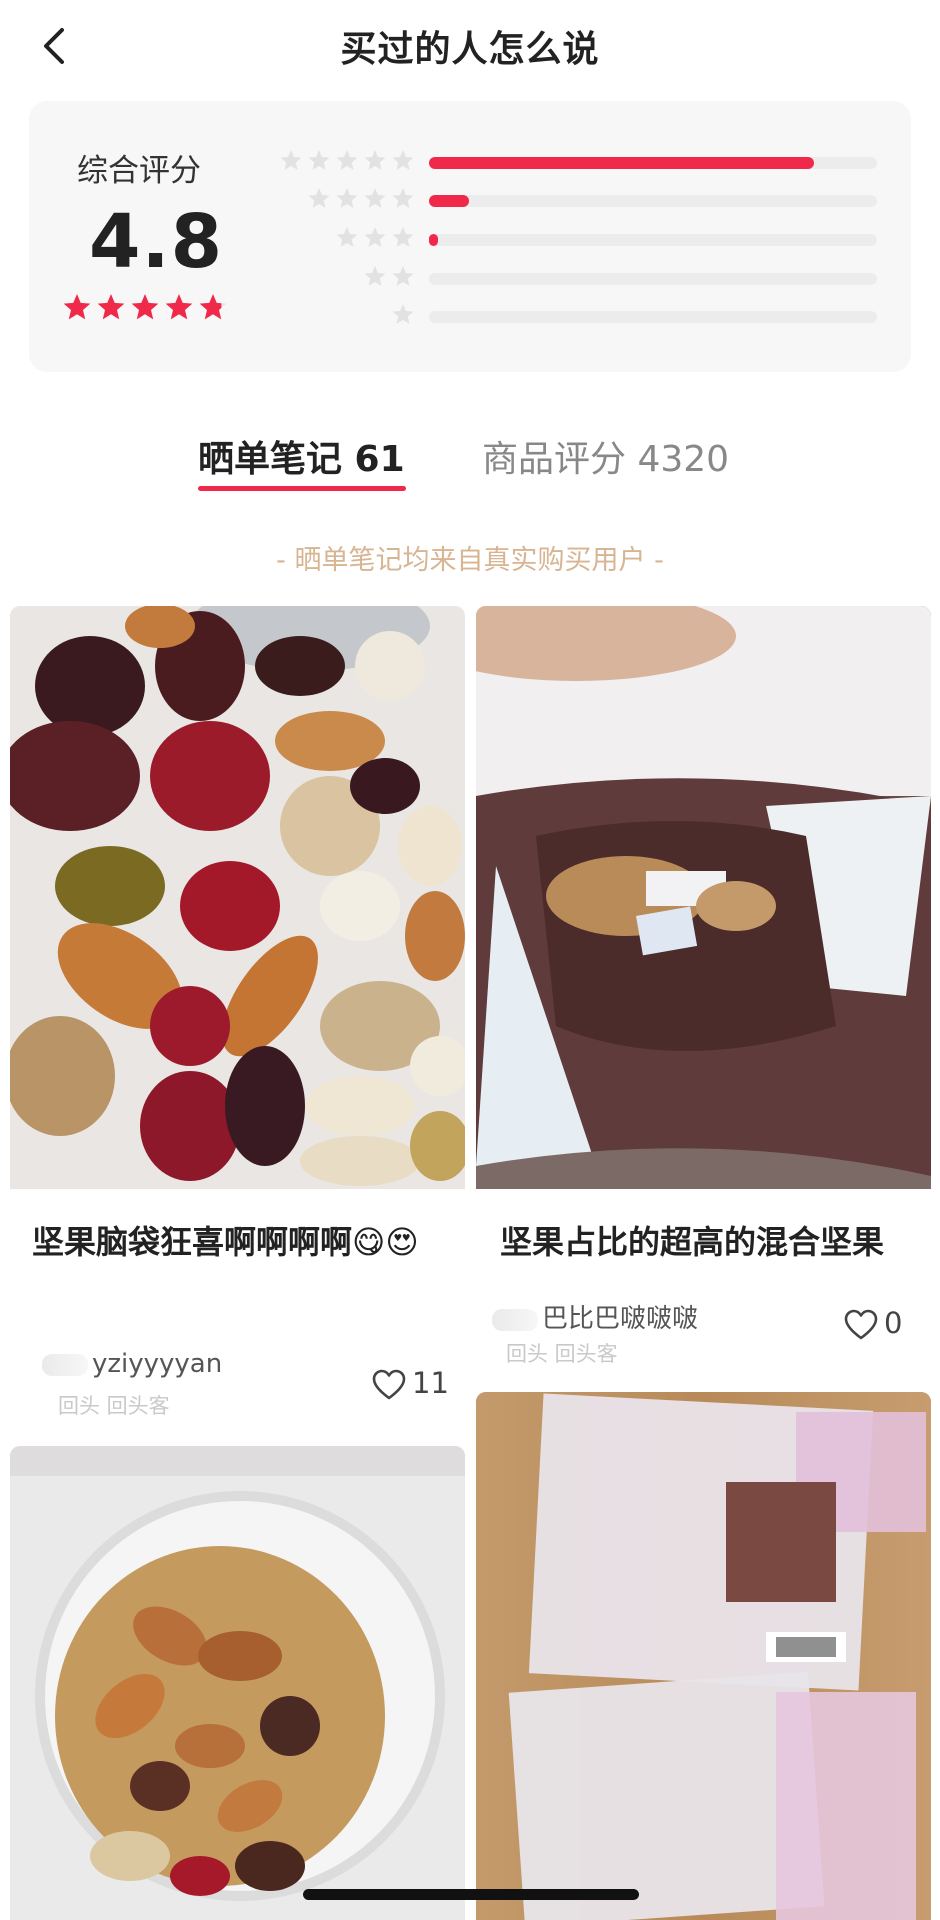 The height and width of the screenshot is (1920, 940). I want to click on rating-summary-card: 综合评分 4.8, so click(470, 236).